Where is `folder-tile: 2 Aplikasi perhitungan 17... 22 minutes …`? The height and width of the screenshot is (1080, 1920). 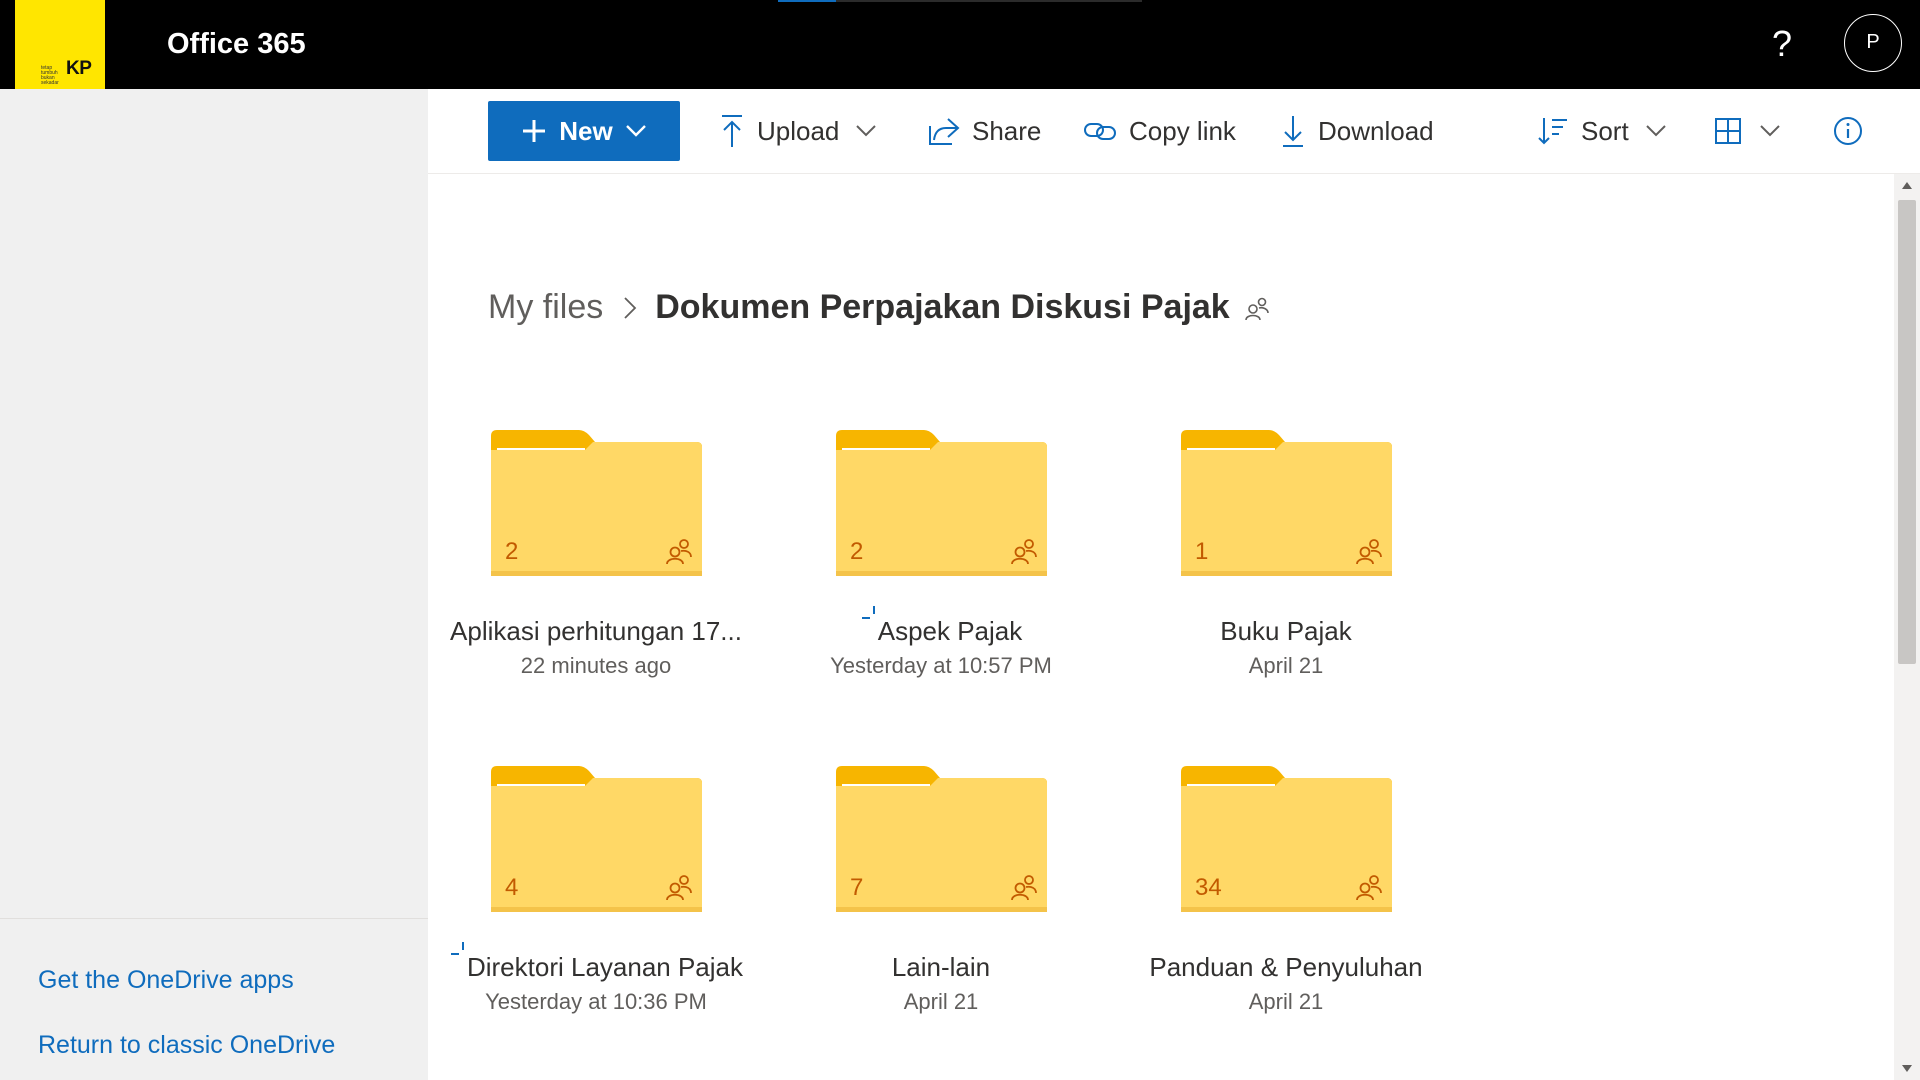
folder-tile: 2 Aplikasi perhitungan 17... 22 minutes … is located at coordinates (591, 578).